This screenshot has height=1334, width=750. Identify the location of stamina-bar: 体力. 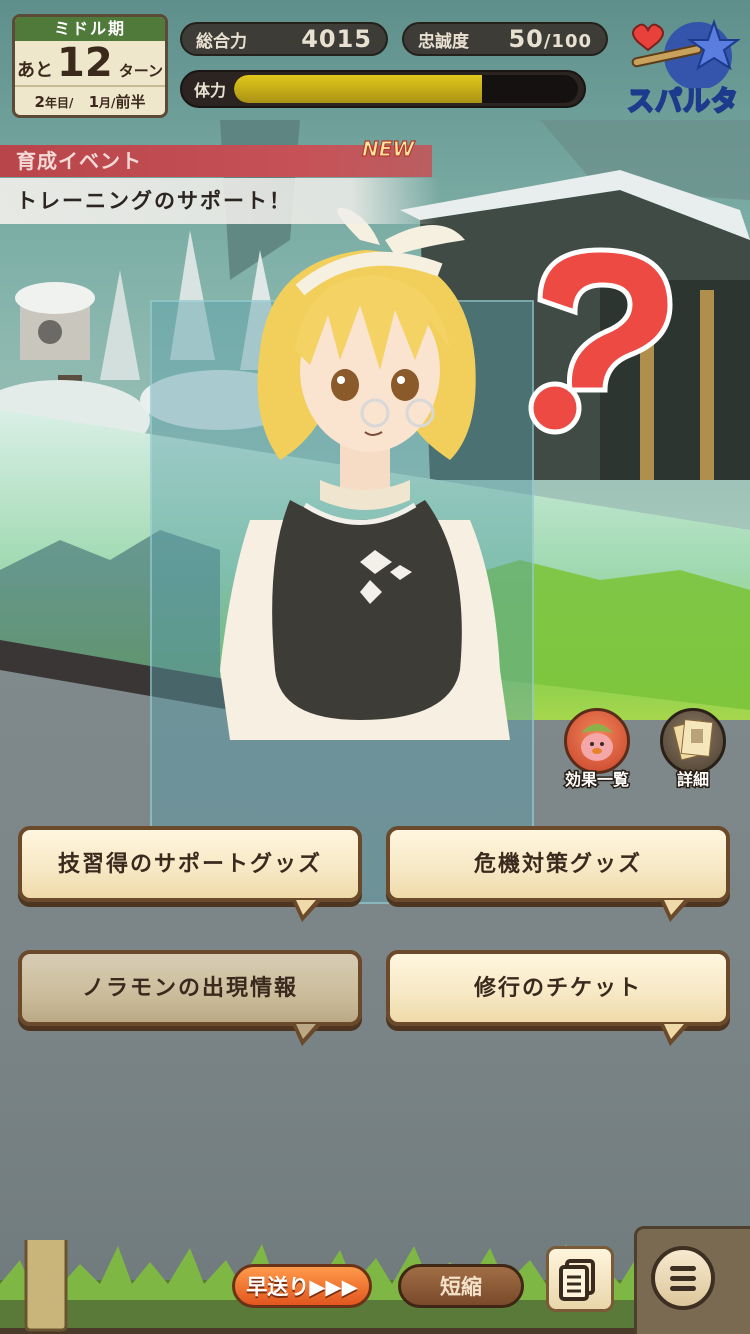
(383, 89).